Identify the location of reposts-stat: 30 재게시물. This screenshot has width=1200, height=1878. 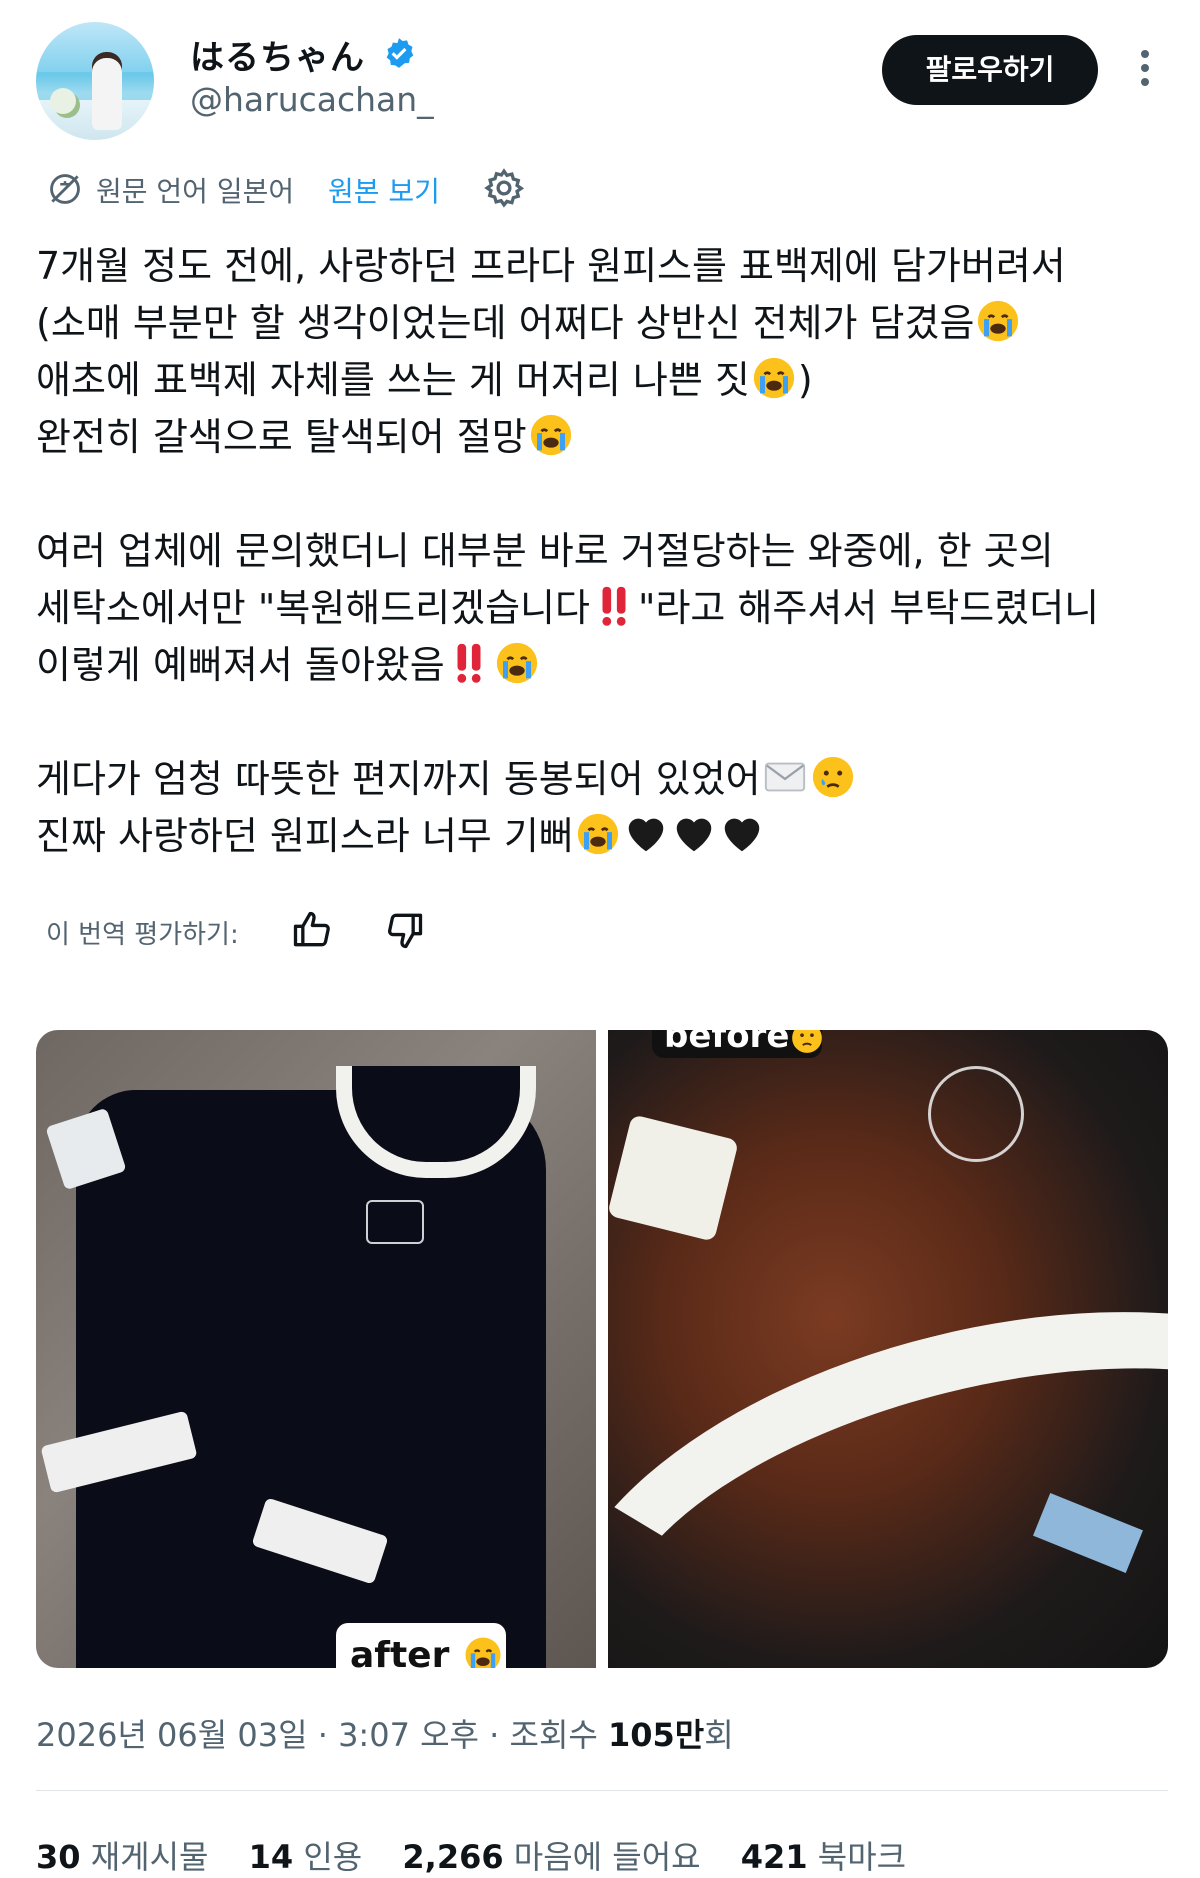
(122, 1857).